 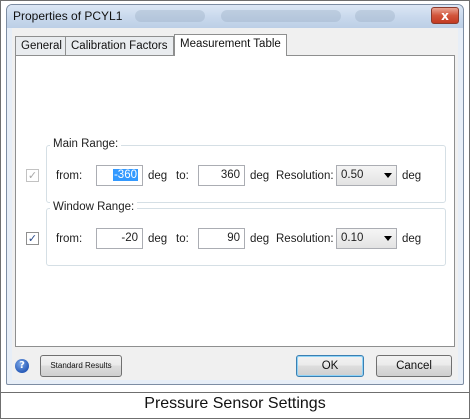 What do you see at coordinates (22, 366) in the screenshot?
I see `help-icon: ?` at bounding box center [22, 366].